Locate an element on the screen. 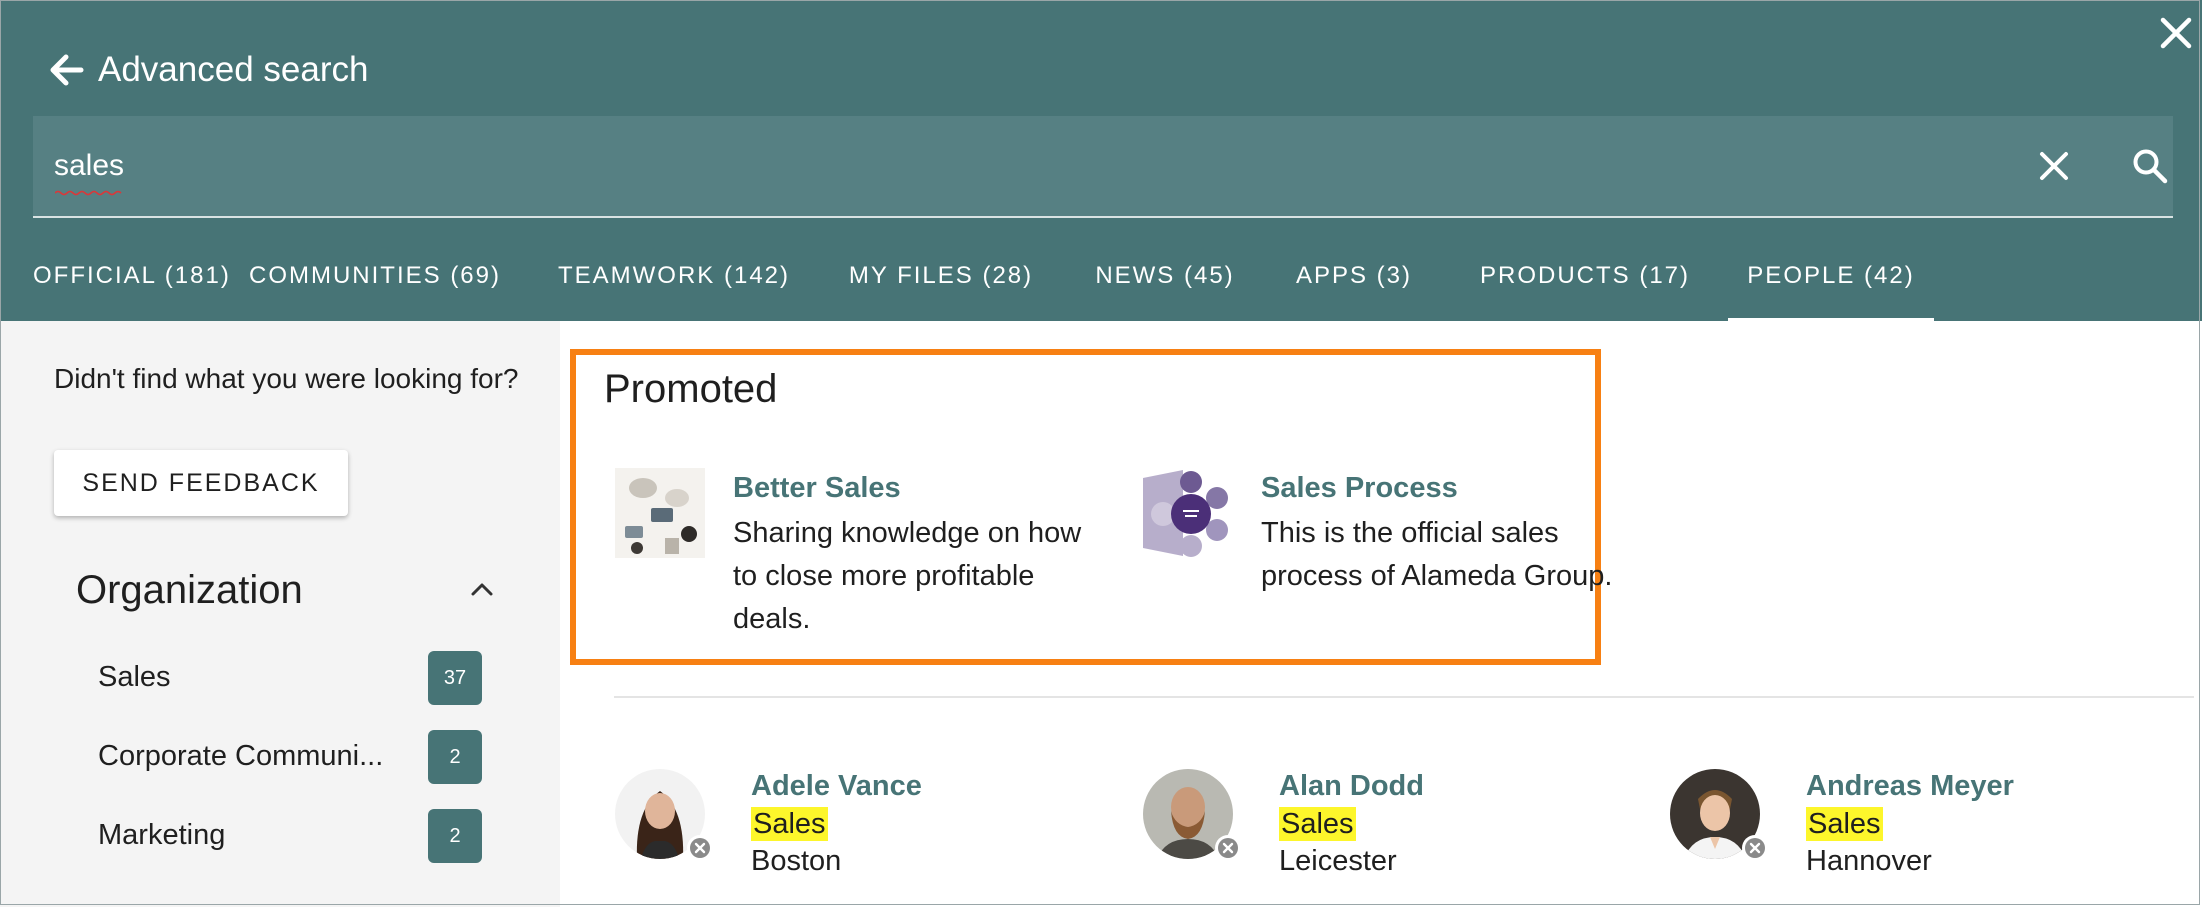  tab-teamwork: TEAMWORK (142) is located at coordinates (674, 282).